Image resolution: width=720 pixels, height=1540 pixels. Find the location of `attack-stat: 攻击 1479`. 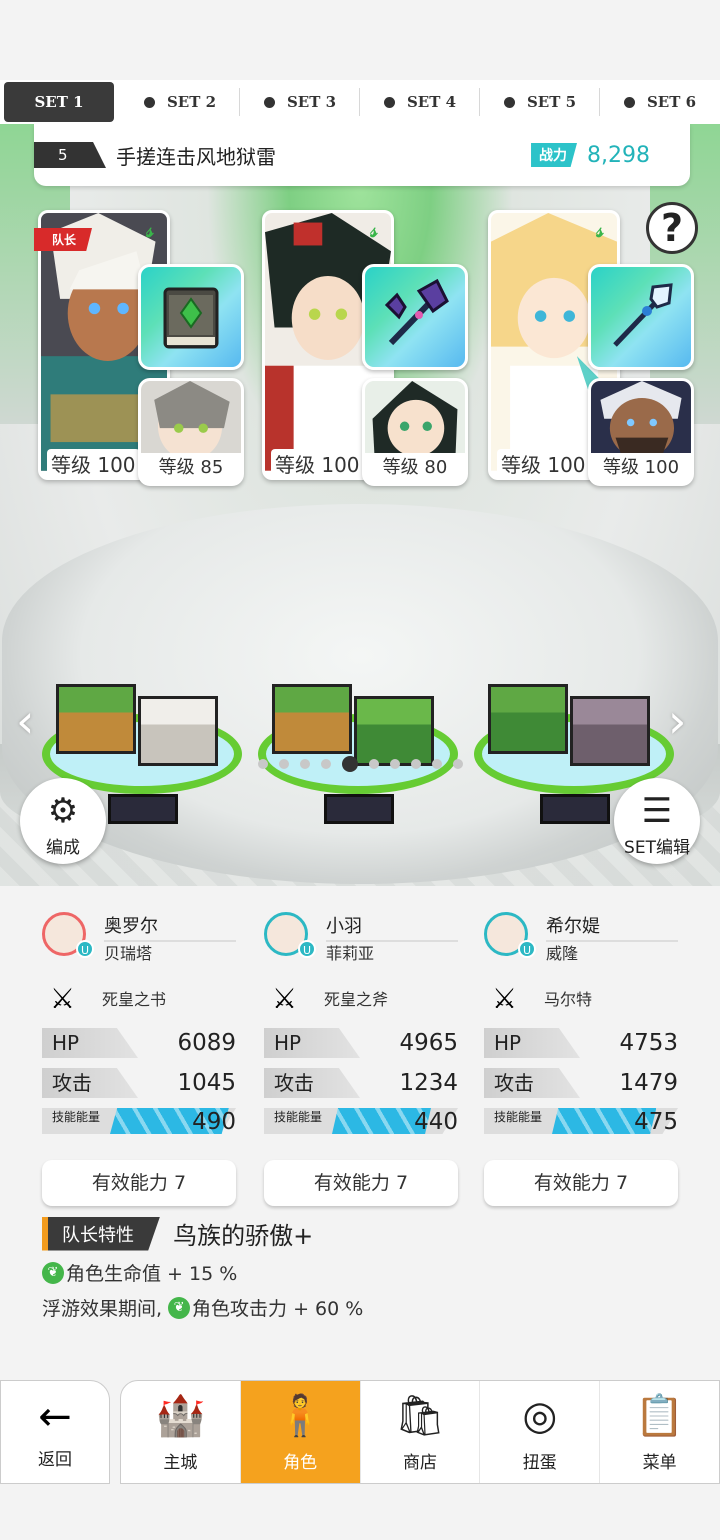

attack-stat: 攻击 1479 is located at coordinates (581, 1084).